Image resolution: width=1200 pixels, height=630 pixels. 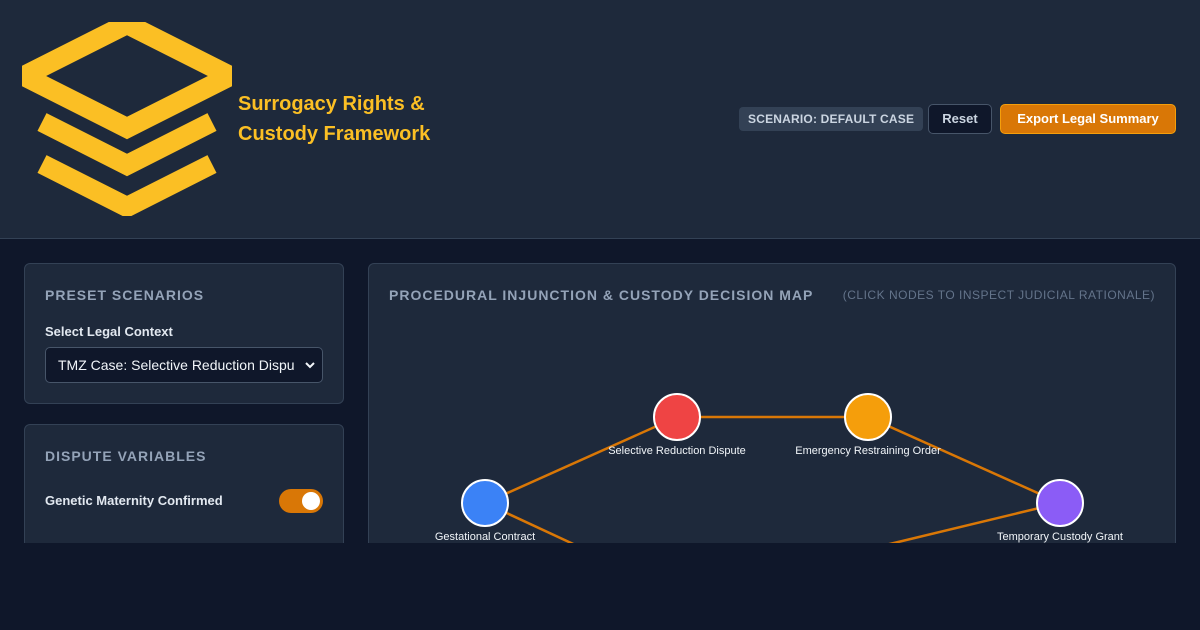 What do you see at coordinates (868, 451) in the screenshot?
I see `map-node-label: Emergency Restraining Order` at bounding box center [868, 451].